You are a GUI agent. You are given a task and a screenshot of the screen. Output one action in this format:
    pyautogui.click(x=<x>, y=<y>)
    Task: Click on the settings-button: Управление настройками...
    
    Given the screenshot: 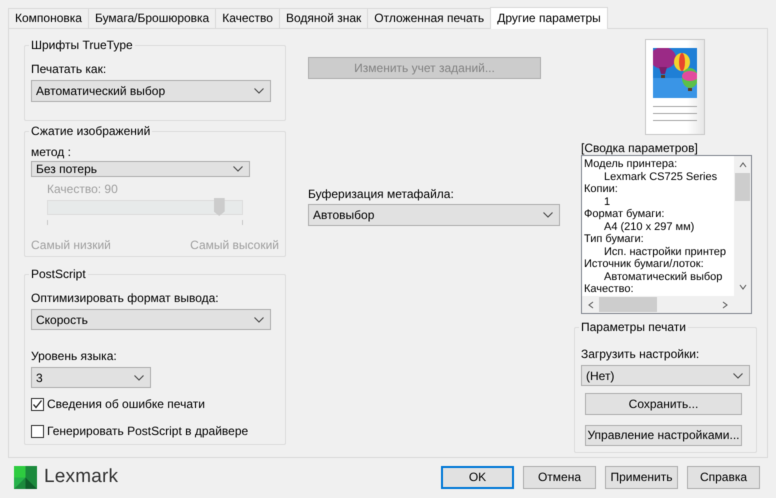 What is the action you would take?
    pyautogui.click(x=663, y=435)
    